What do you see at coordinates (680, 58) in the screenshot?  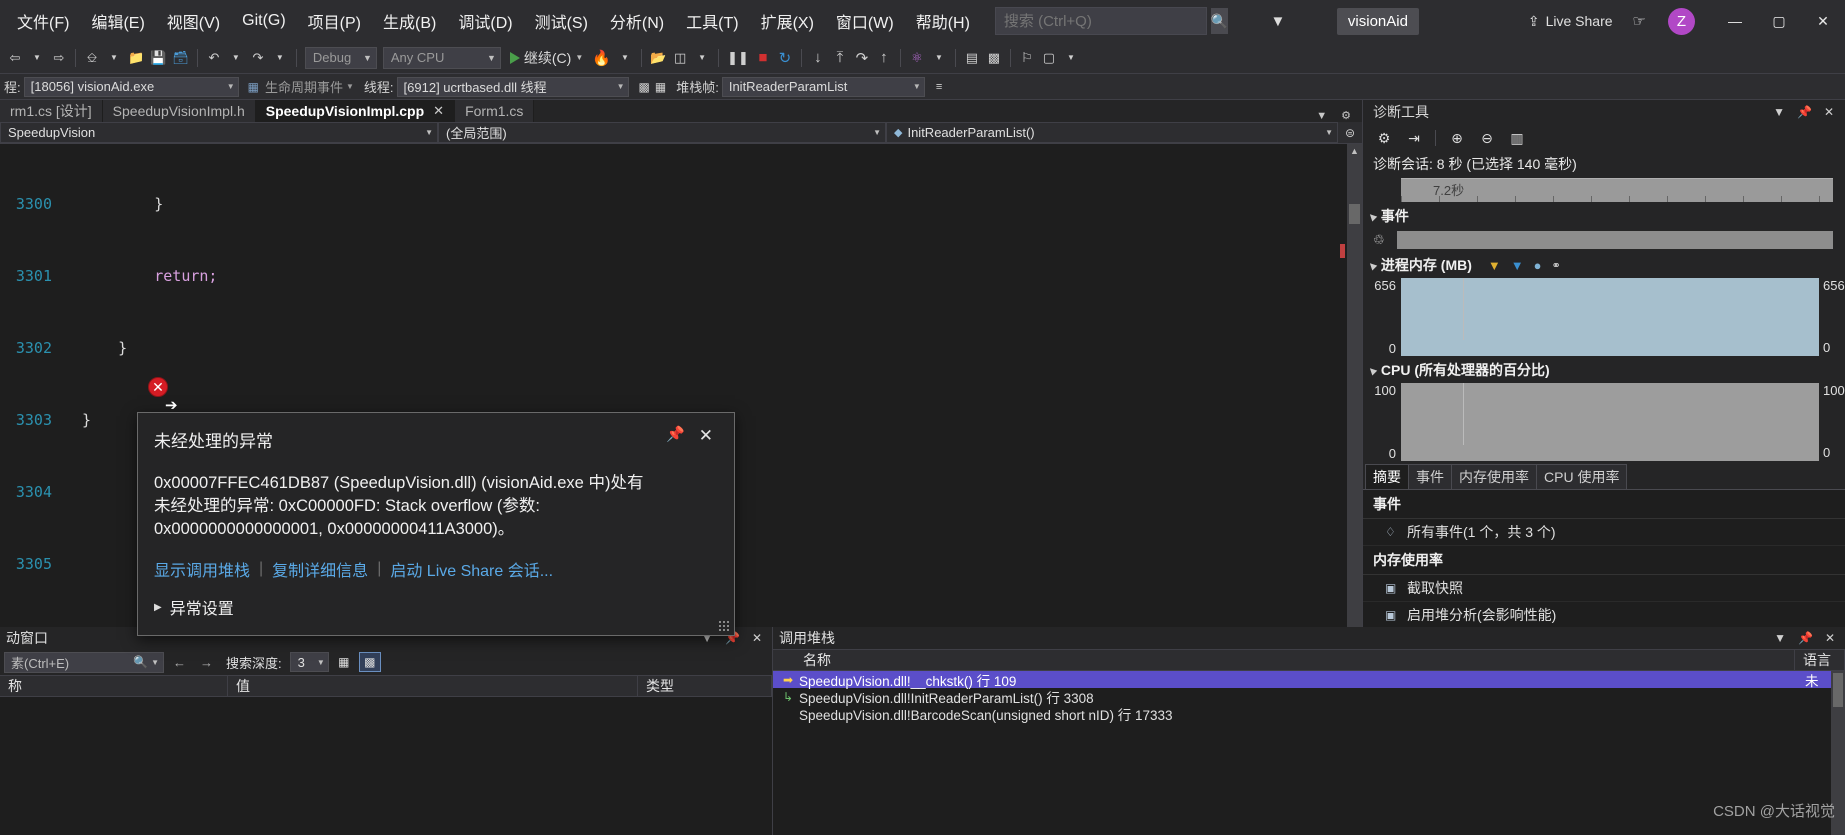 I see `breakpoint-settings-icon: ◫` at bounding box center [680, 58].